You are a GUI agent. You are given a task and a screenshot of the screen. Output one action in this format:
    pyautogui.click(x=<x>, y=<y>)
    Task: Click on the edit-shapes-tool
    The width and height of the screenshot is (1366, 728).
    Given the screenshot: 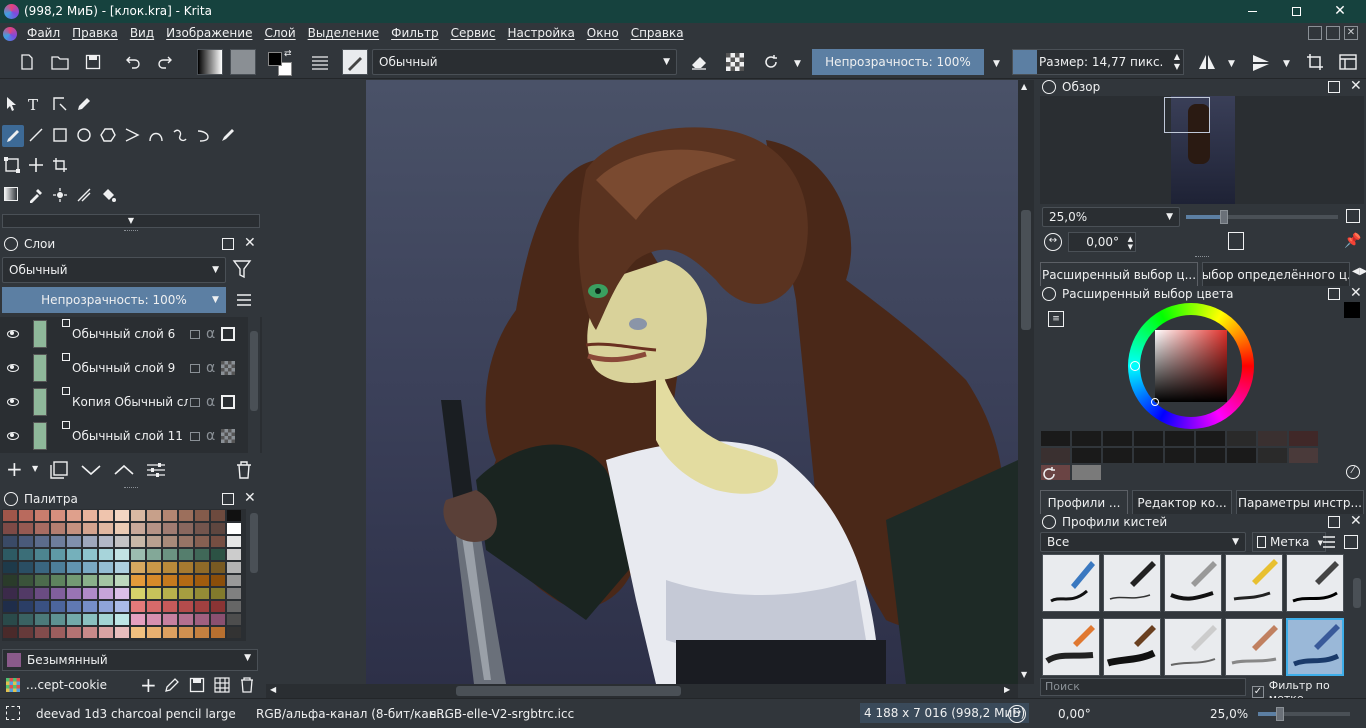 What is the action you would take?
    pyautogui.click(x=61, y=105)
    